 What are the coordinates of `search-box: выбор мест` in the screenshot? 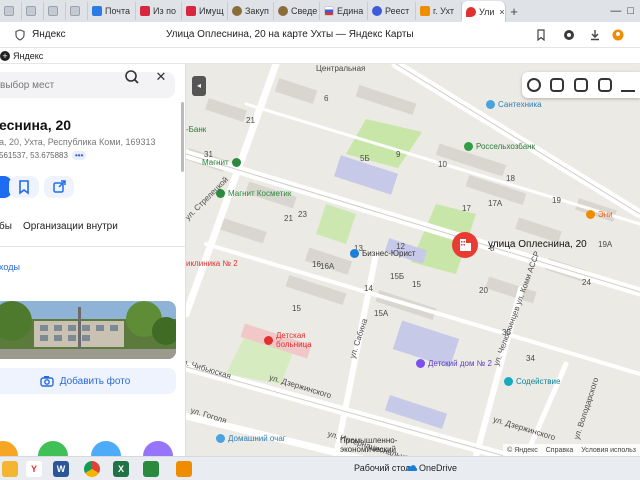 It's located at (87, 85).